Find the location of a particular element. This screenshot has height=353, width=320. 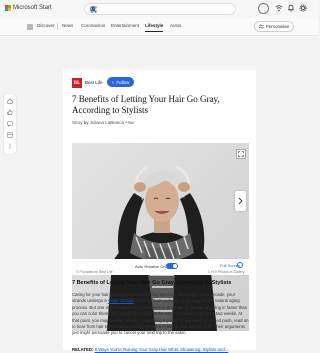

like-icon is located at coordinates (10, 112).